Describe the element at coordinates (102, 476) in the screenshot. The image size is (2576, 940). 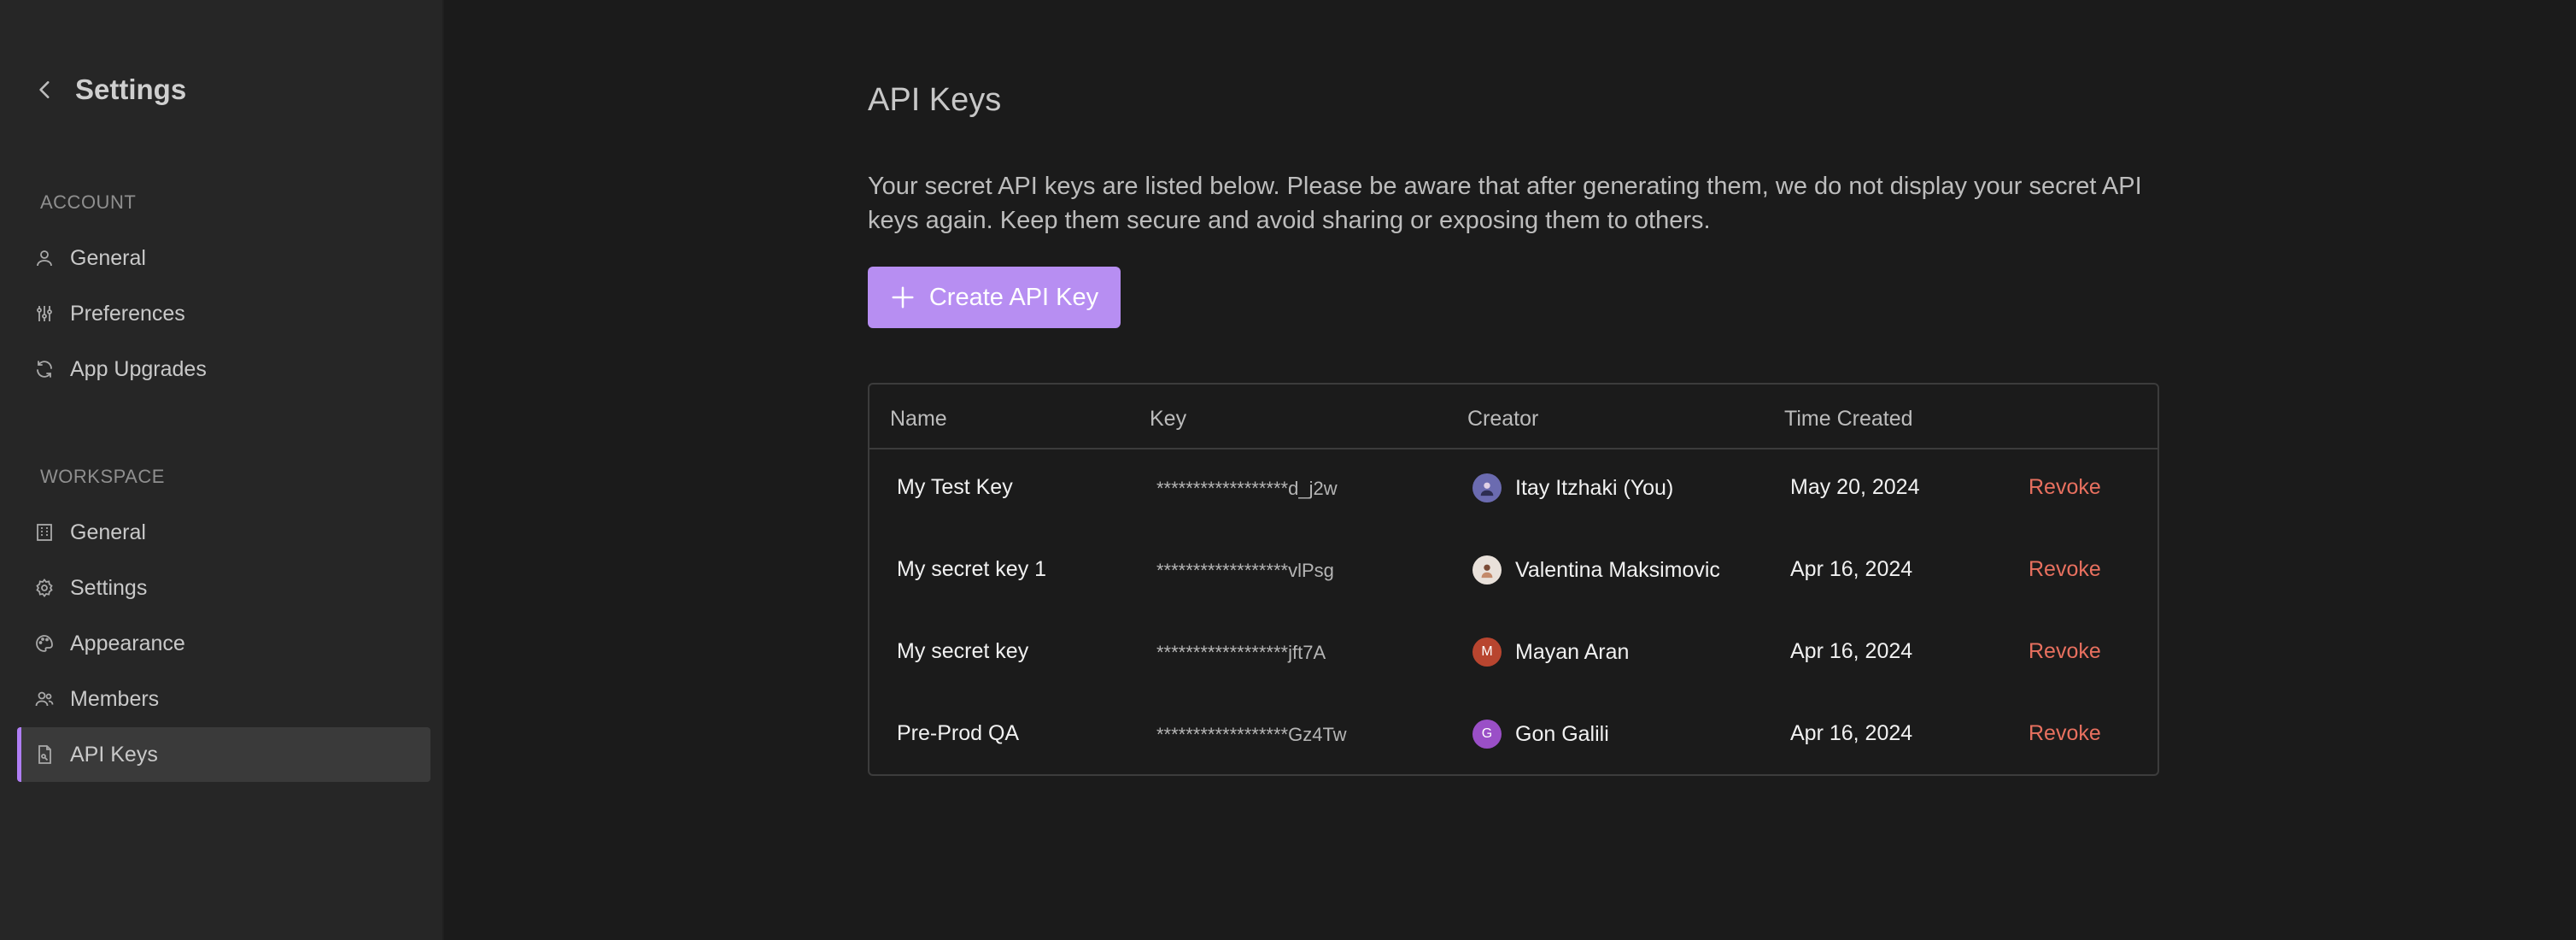
I see `workspace-section-label: WORKSPACE` at that location.